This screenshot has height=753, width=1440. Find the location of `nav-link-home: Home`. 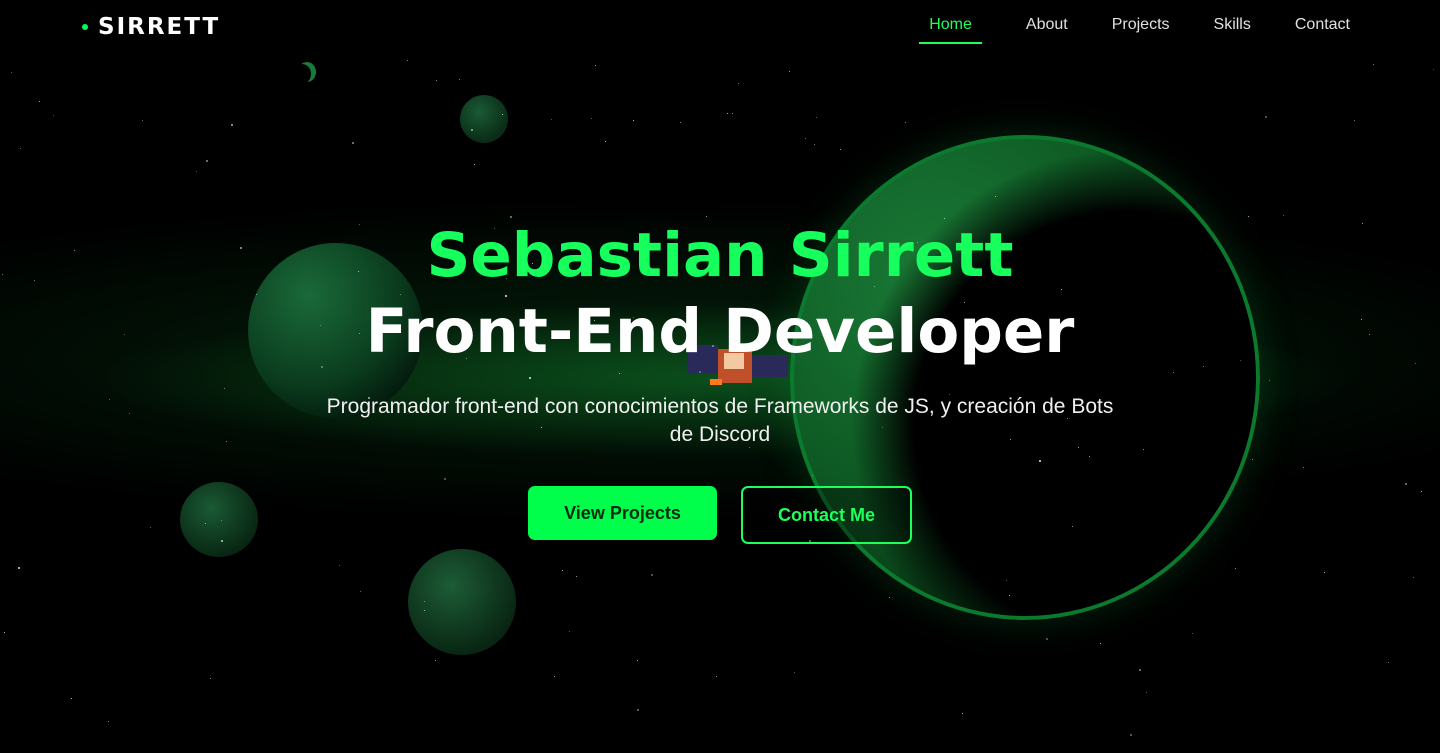

nav-link-home: Home is located at coordinates (950, 22).